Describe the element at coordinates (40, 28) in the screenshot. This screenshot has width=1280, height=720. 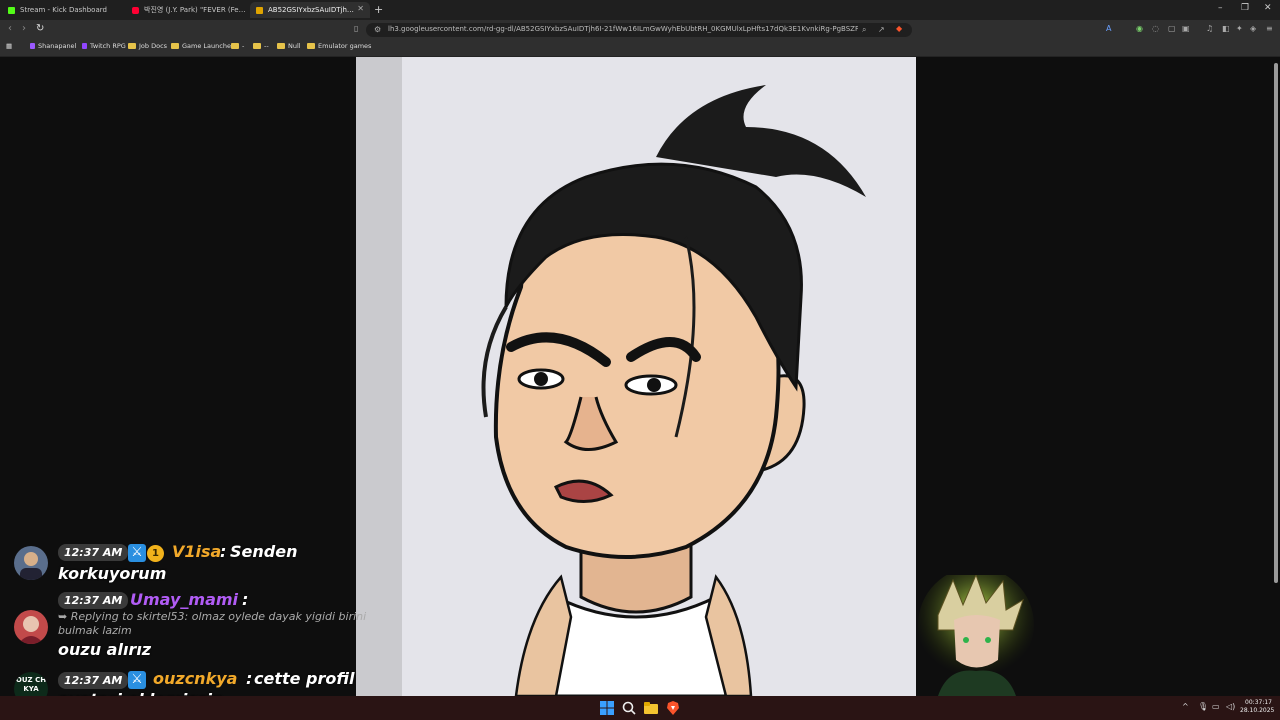
I see `reload-icon: ↻` at that location.